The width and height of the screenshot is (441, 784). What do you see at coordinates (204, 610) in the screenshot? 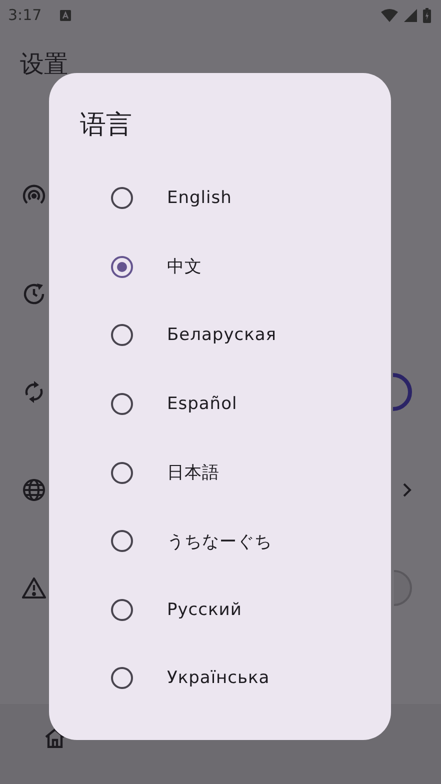
I see `language-option: Русский` at bounding box center [204, 610].